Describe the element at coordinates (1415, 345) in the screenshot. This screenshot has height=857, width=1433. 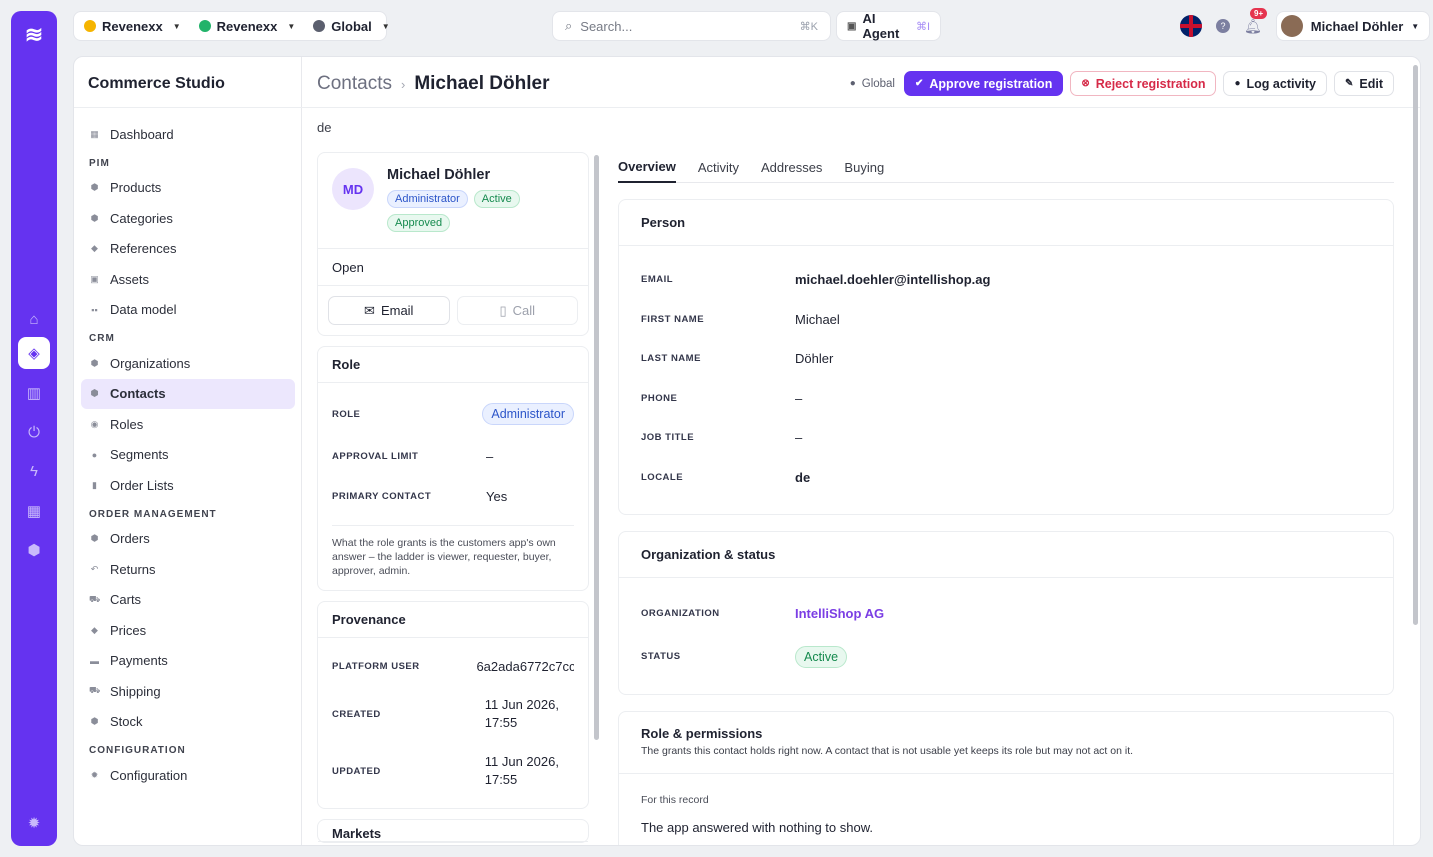
I see `main-scrollbar` at that location.